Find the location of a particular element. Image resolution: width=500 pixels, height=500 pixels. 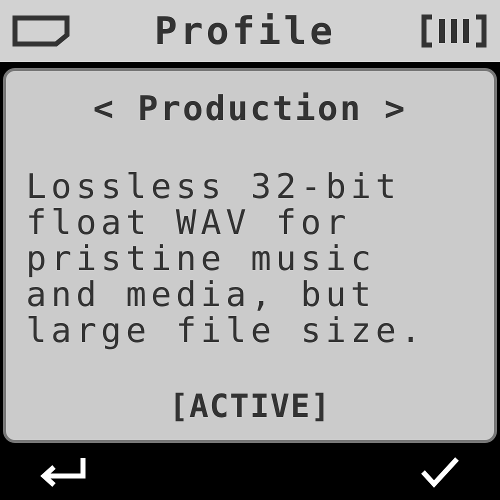

next-arrow: > is located at coordinates (395, 109).